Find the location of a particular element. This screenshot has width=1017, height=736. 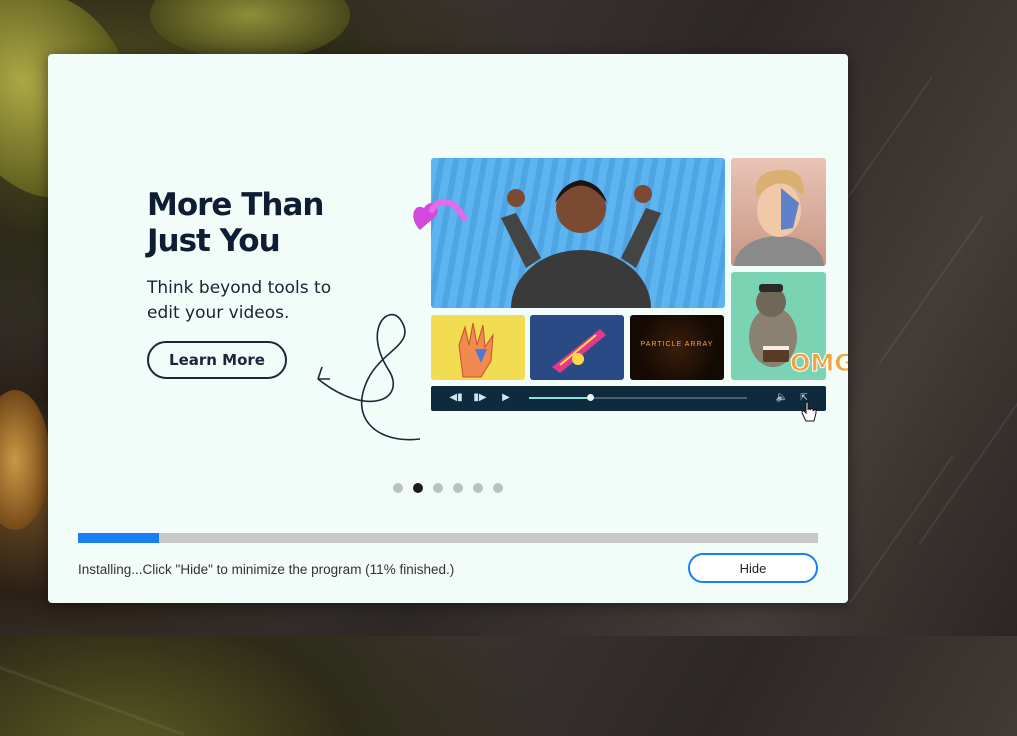

dancing-person-thumbnail is located at coordinates (578, 233).